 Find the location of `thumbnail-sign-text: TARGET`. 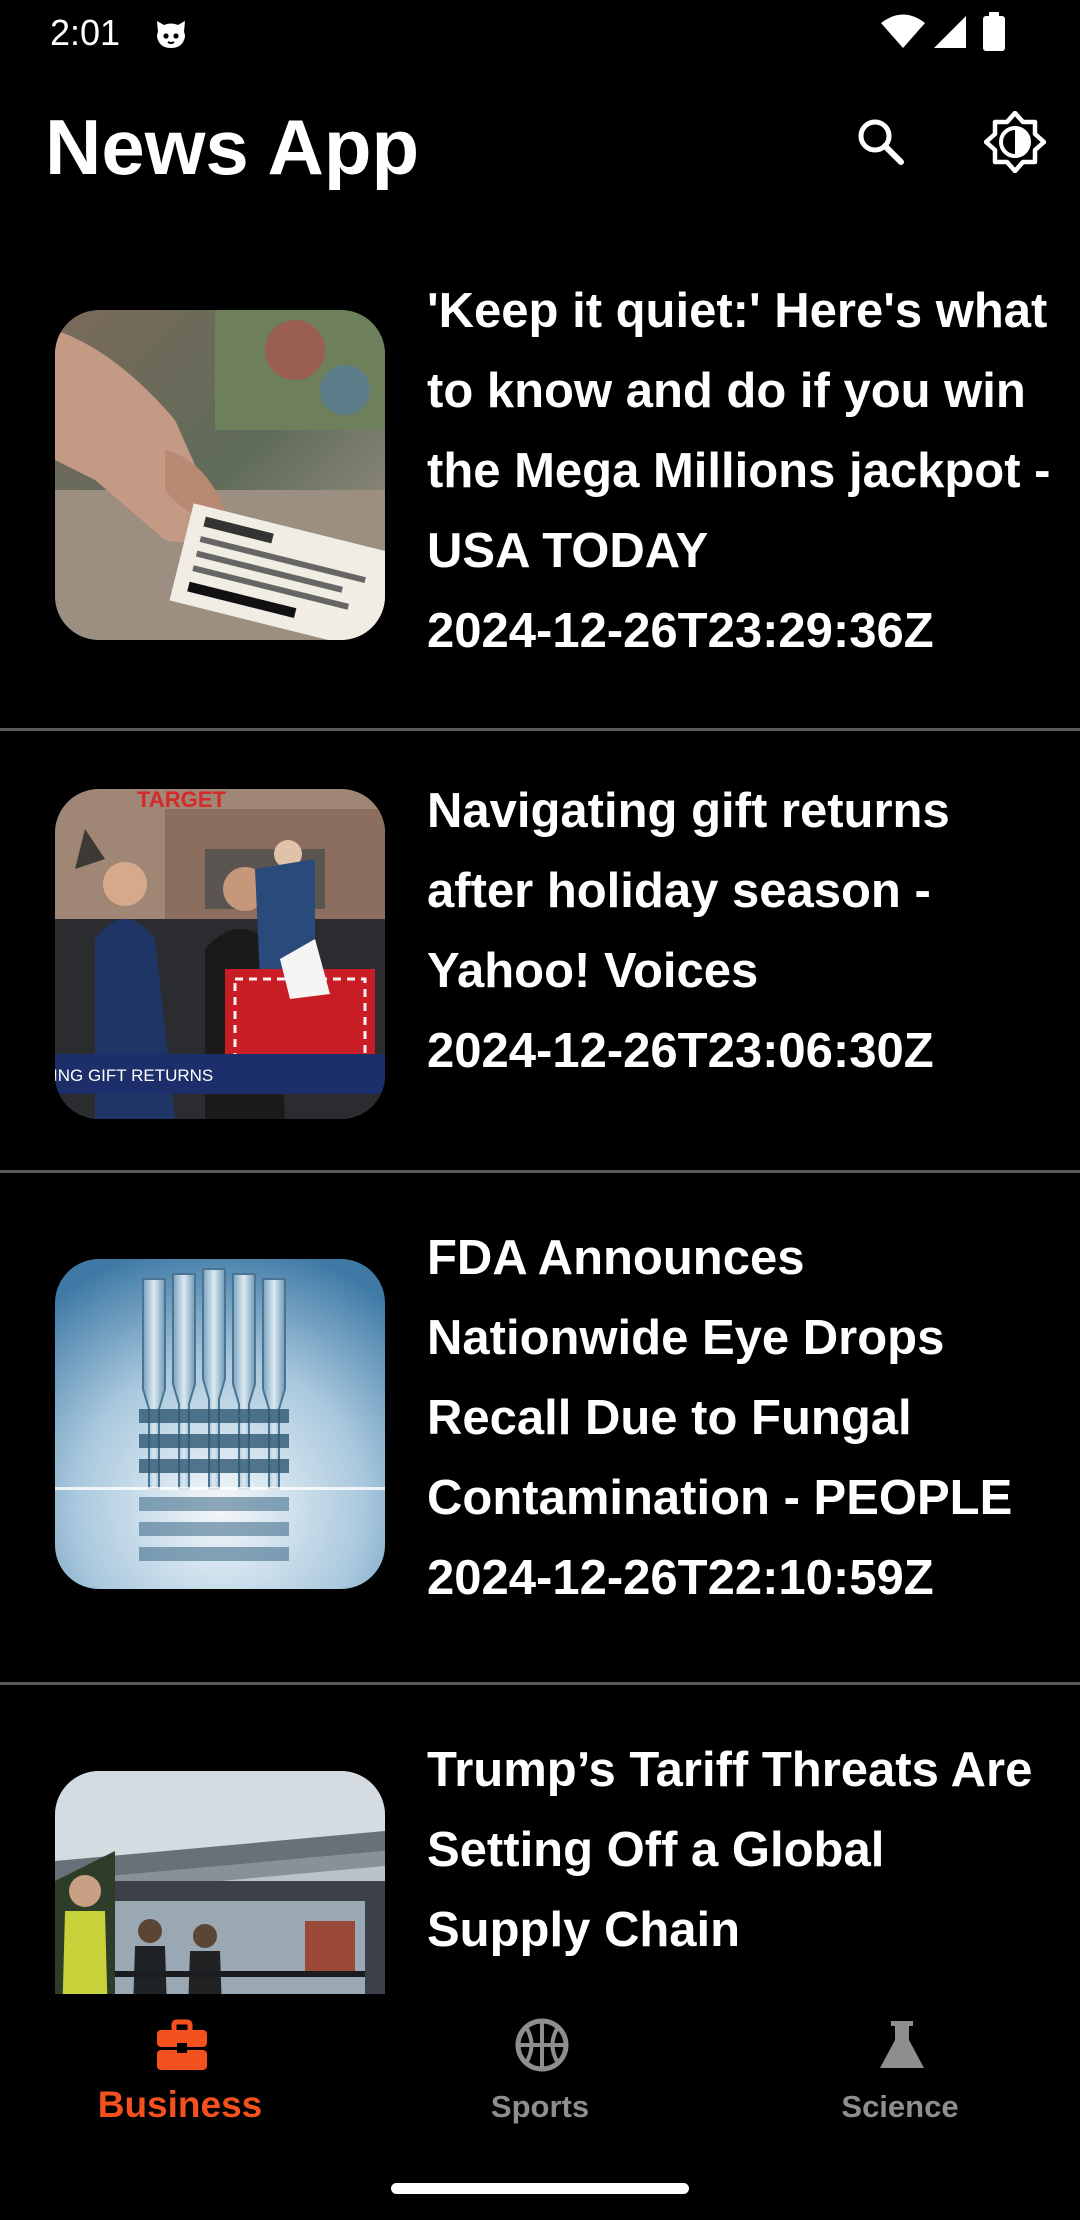

thumbnail-sign-text: TARGET is located at coordinates (181, 800).